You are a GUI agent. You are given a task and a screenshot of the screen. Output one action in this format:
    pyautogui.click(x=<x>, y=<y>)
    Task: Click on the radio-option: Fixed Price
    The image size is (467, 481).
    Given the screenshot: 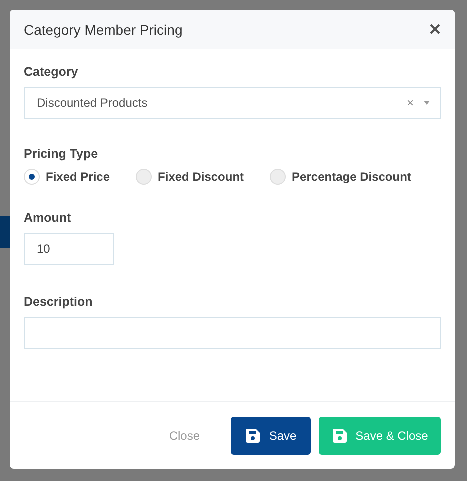 What is the action you would take?
    pyautogui.click(x=67, y=177)
    